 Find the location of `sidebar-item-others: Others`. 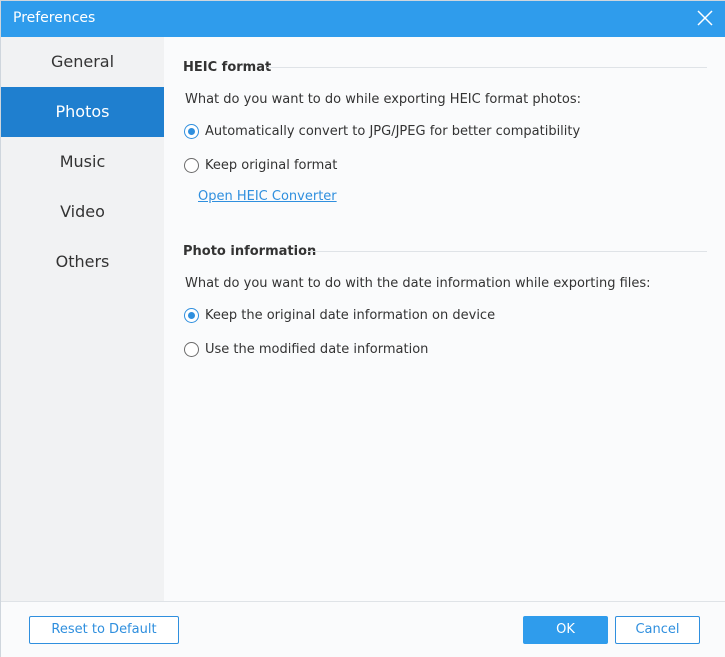

sidebar-item-others: Others is located at coordinates (82, 262).